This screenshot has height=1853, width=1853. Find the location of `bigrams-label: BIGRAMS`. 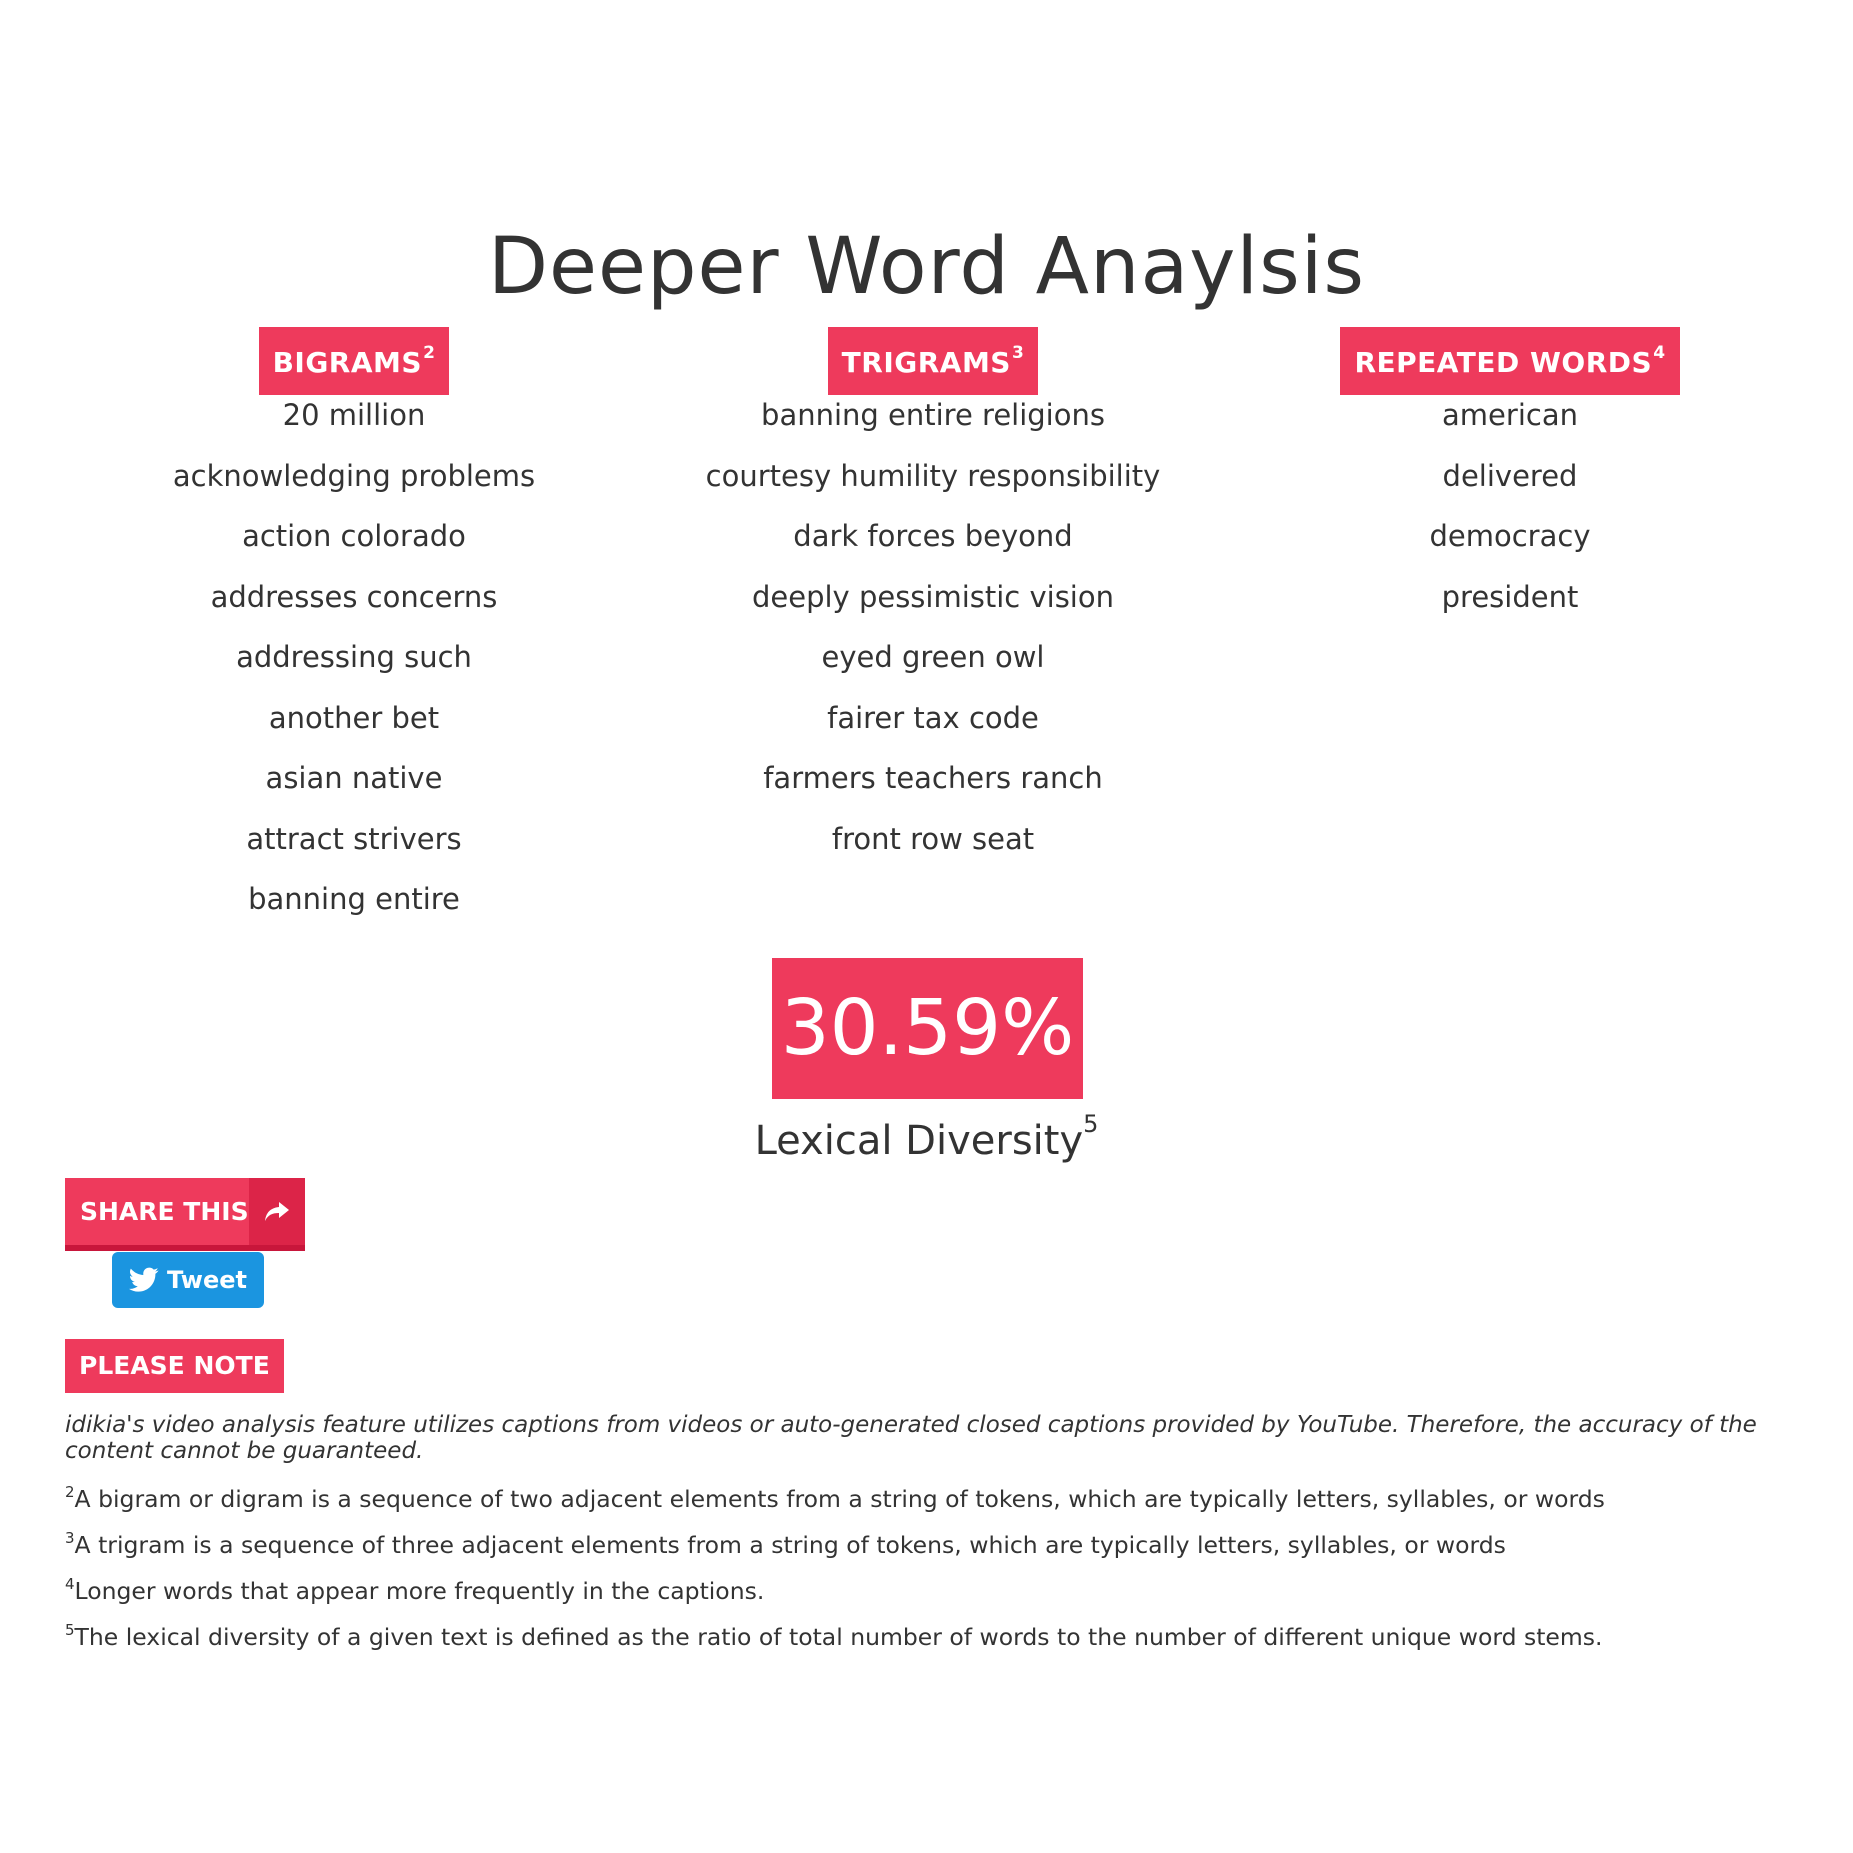

bigrams-label: BIGRAMS is located at coordinates (347, 362).